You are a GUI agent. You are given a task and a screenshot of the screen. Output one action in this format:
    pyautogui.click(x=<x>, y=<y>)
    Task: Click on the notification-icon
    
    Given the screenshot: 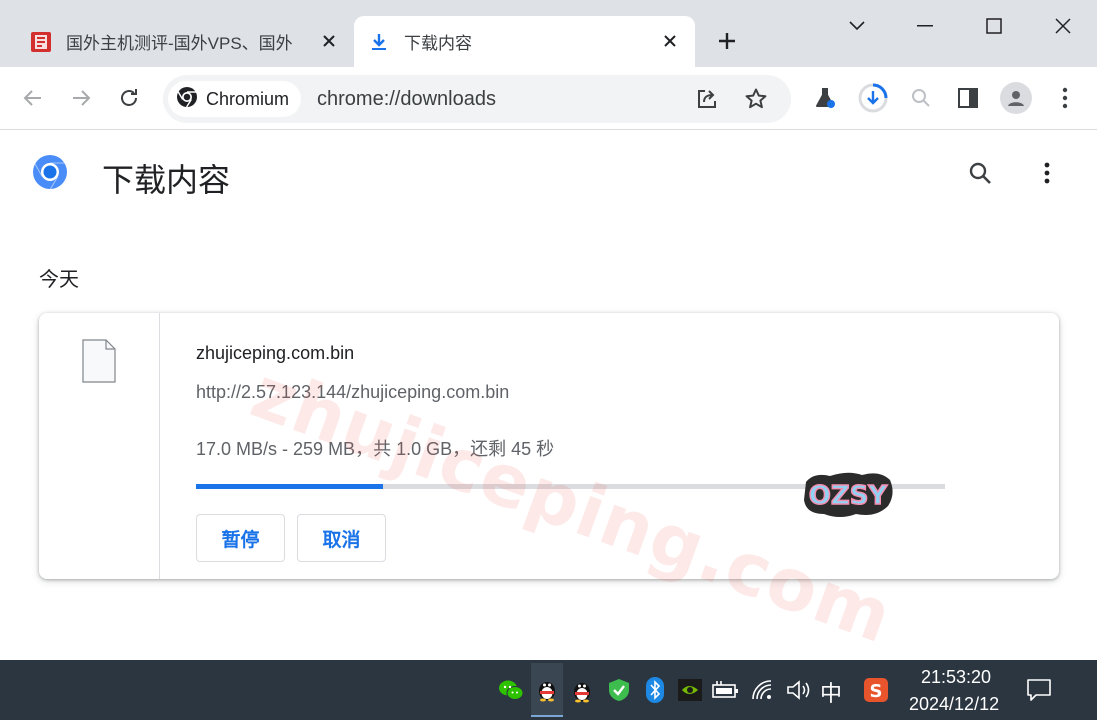 What is the action you would take?
    pyautogui.click(x=1039, y=690)
    